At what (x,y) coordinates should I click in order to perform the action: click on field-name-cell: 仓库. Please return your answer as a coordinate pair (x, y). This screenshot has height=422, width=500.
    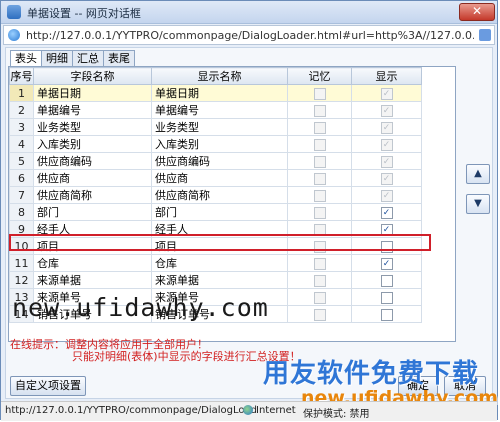
    Looking at the image, I should click on (92, 263).